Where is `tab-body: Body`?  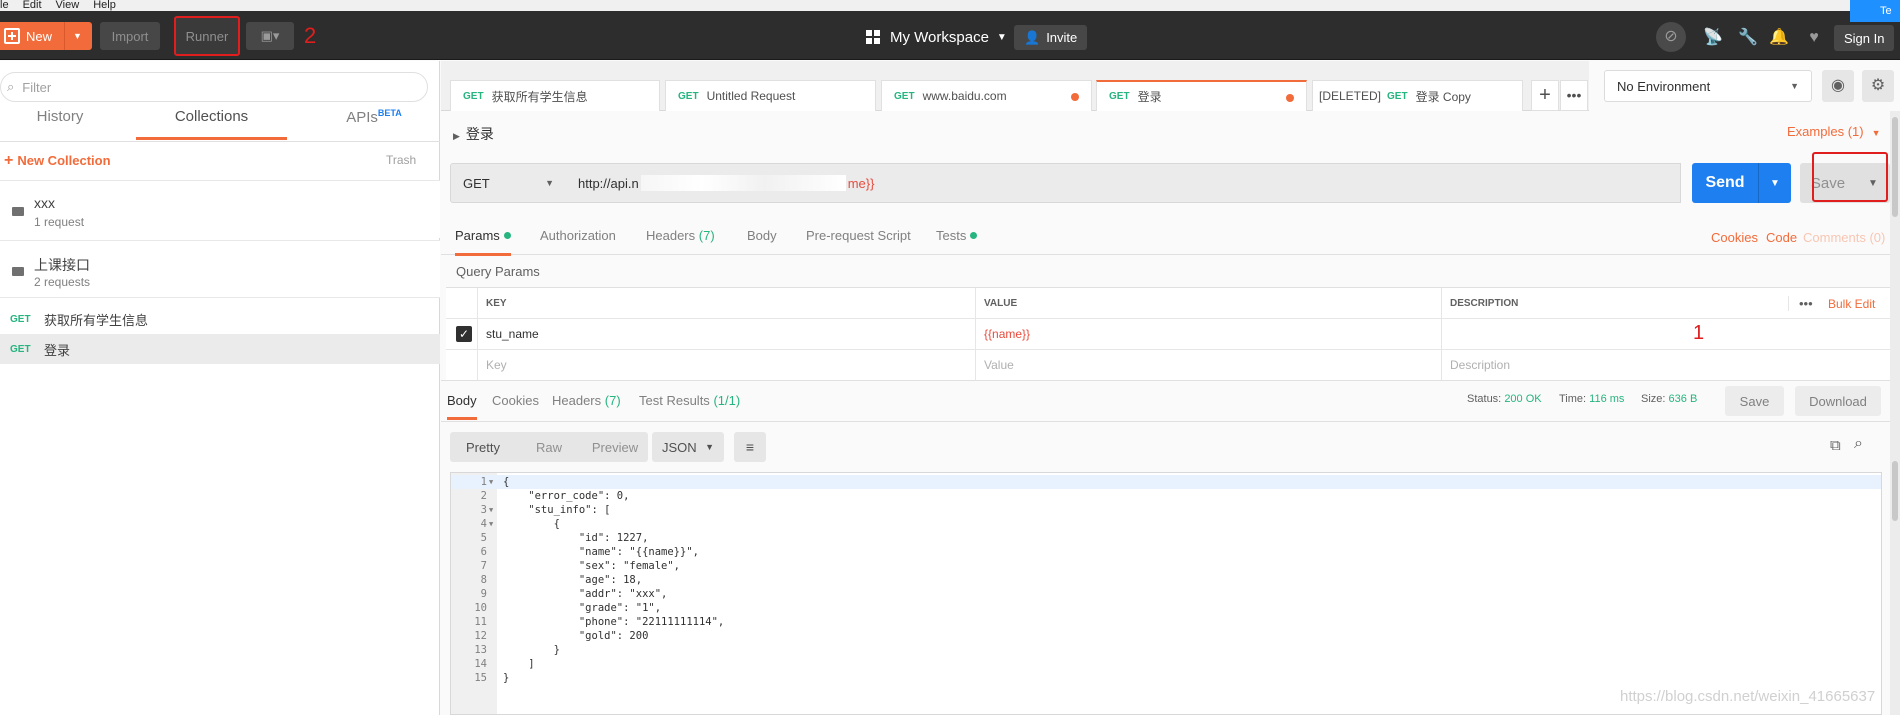
tab-body: Body is located at coordinates (762, 235).